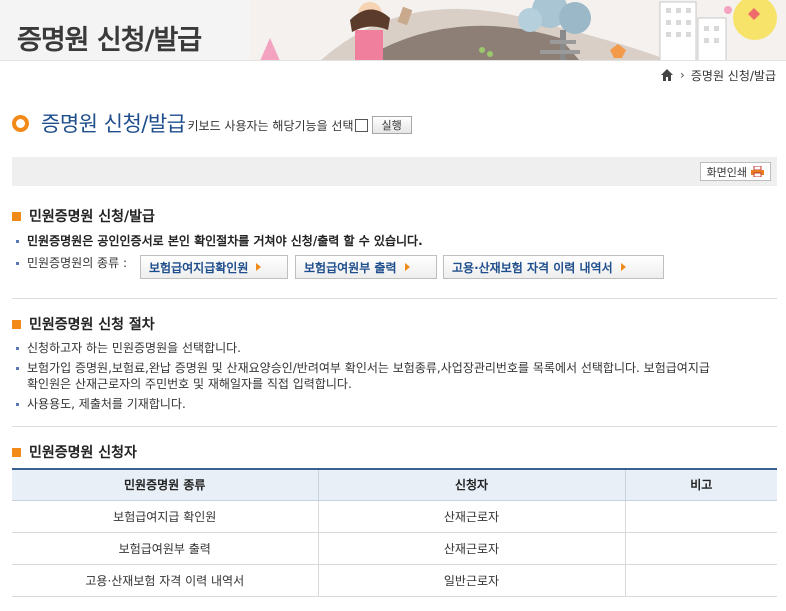  What do you see at coordinates (471, 580) in the screenshot?
I see `table-cell-applicant: 일반근로자` at bounding box center [471, 580].